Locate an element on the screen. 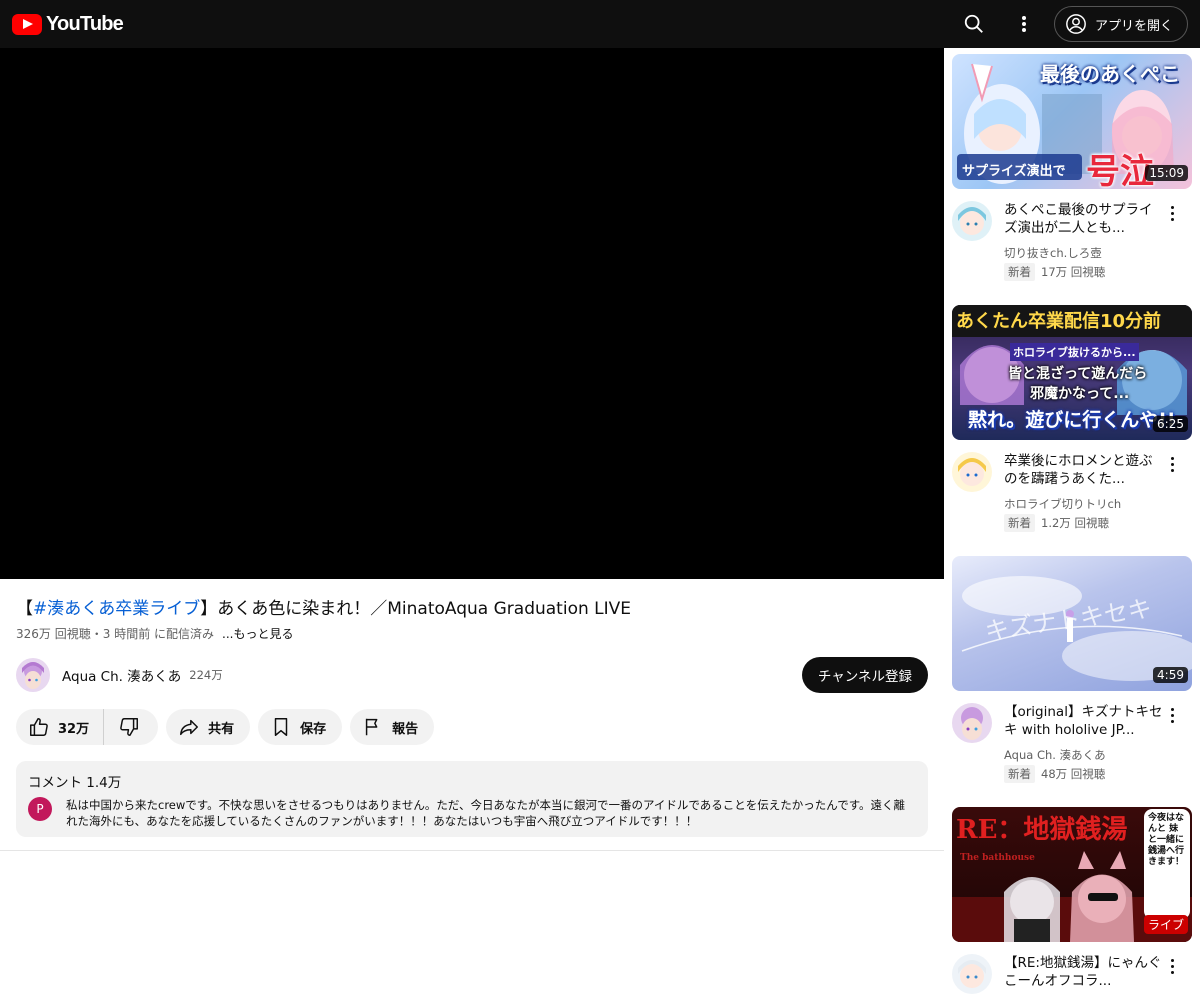 The height and width of the screenshot is (1000, 1200). youtube-logo: YouTube is located at coordinates (68, 24).